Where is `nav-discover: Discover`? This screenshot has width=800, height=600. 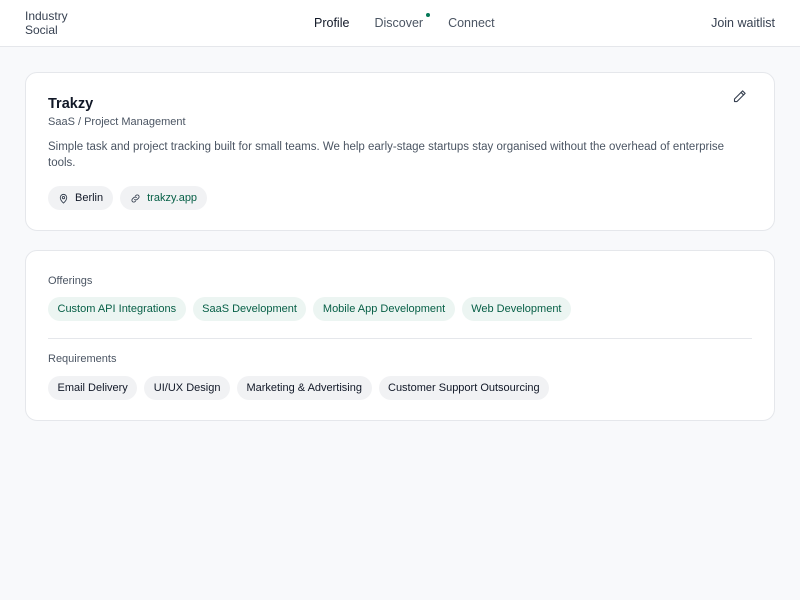
nav-discover: Discover is located at coordinates (402, 21).